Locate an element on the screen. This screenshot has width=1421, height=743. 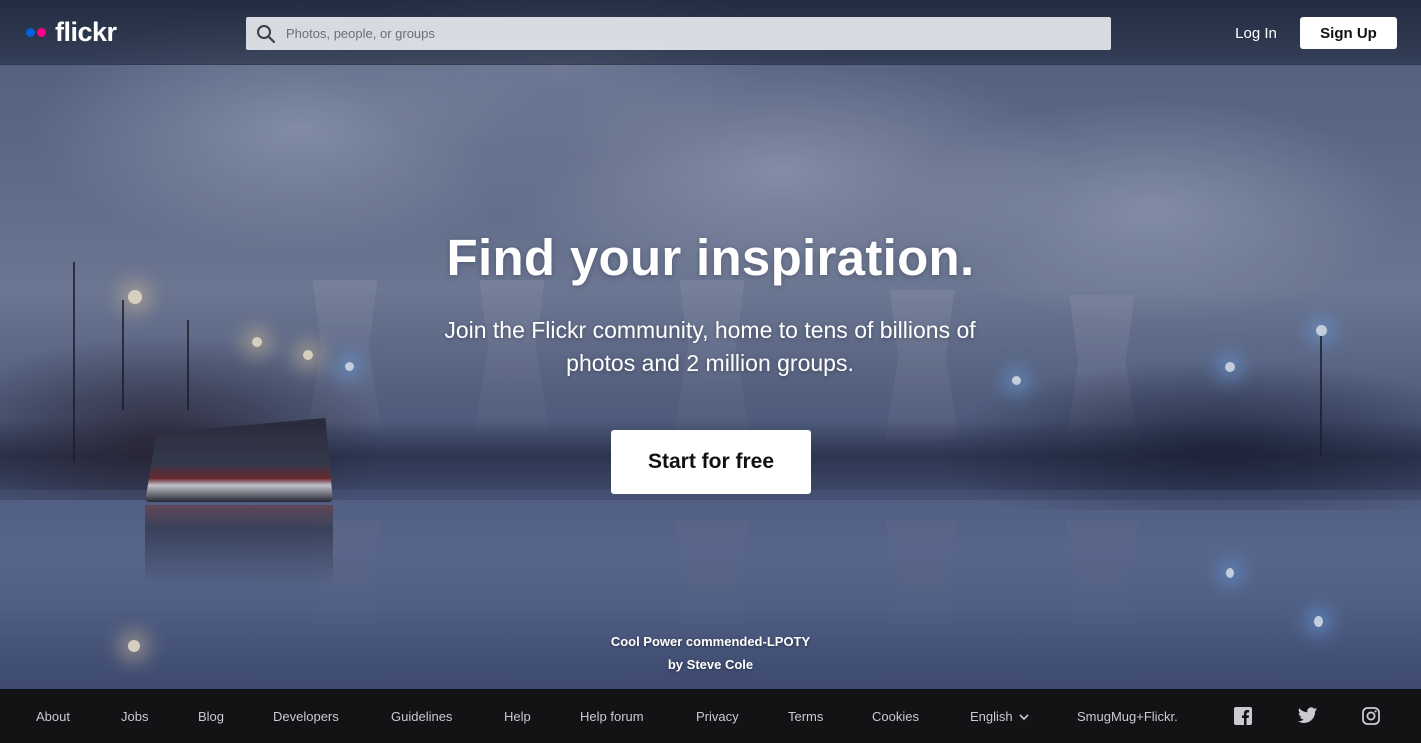
twitter-icon is located at coordinates (1307, 716).